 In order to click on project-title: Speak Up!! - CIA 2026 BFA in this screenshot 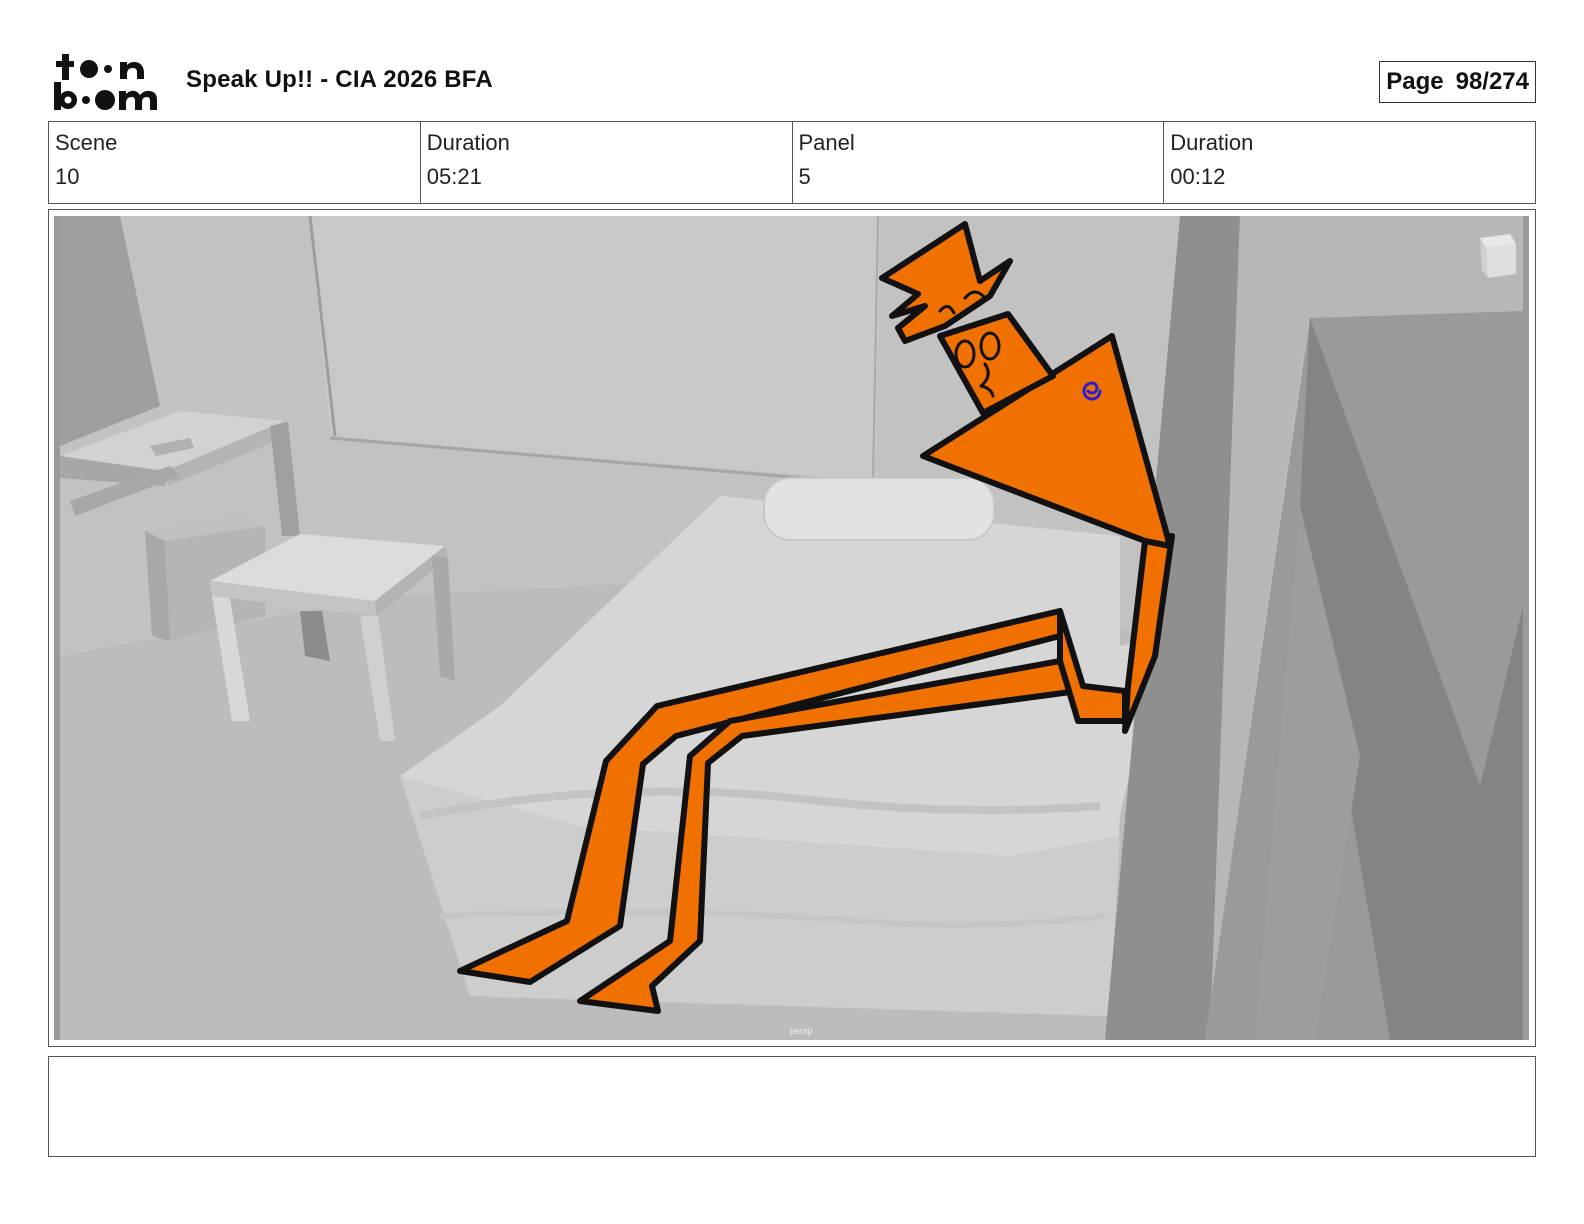, I will do `click(339, 79)`.